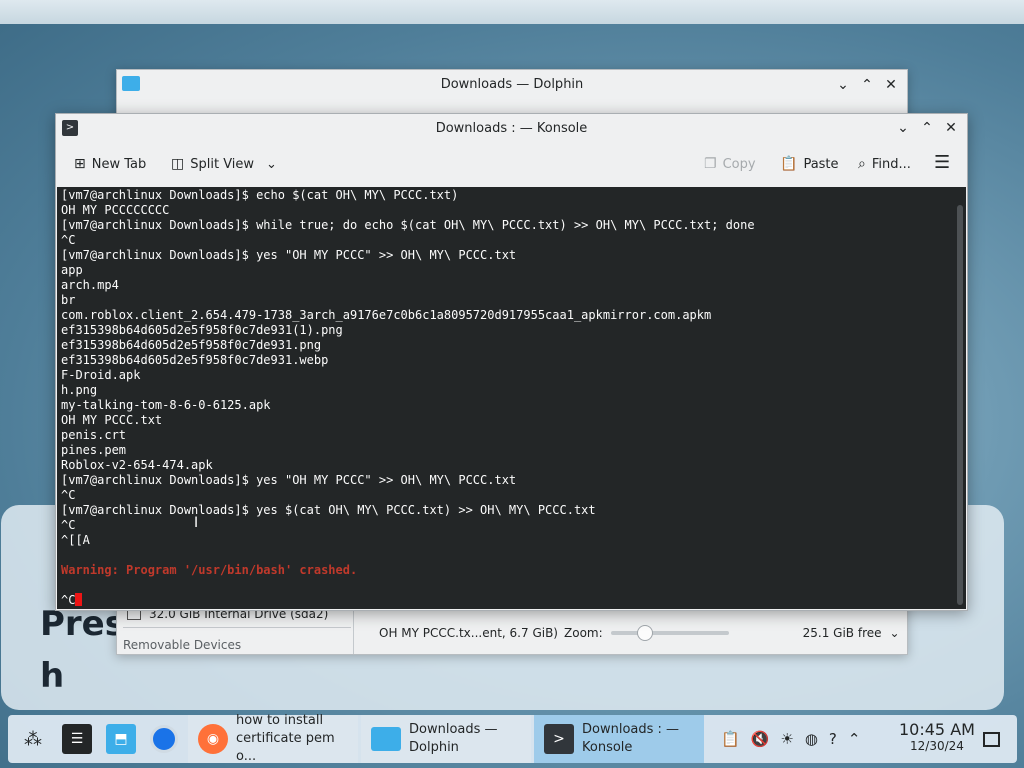 The image size is (1024, 768). I want to click on task-konsole: > Downloads : — Konsole, so click(619, 739).